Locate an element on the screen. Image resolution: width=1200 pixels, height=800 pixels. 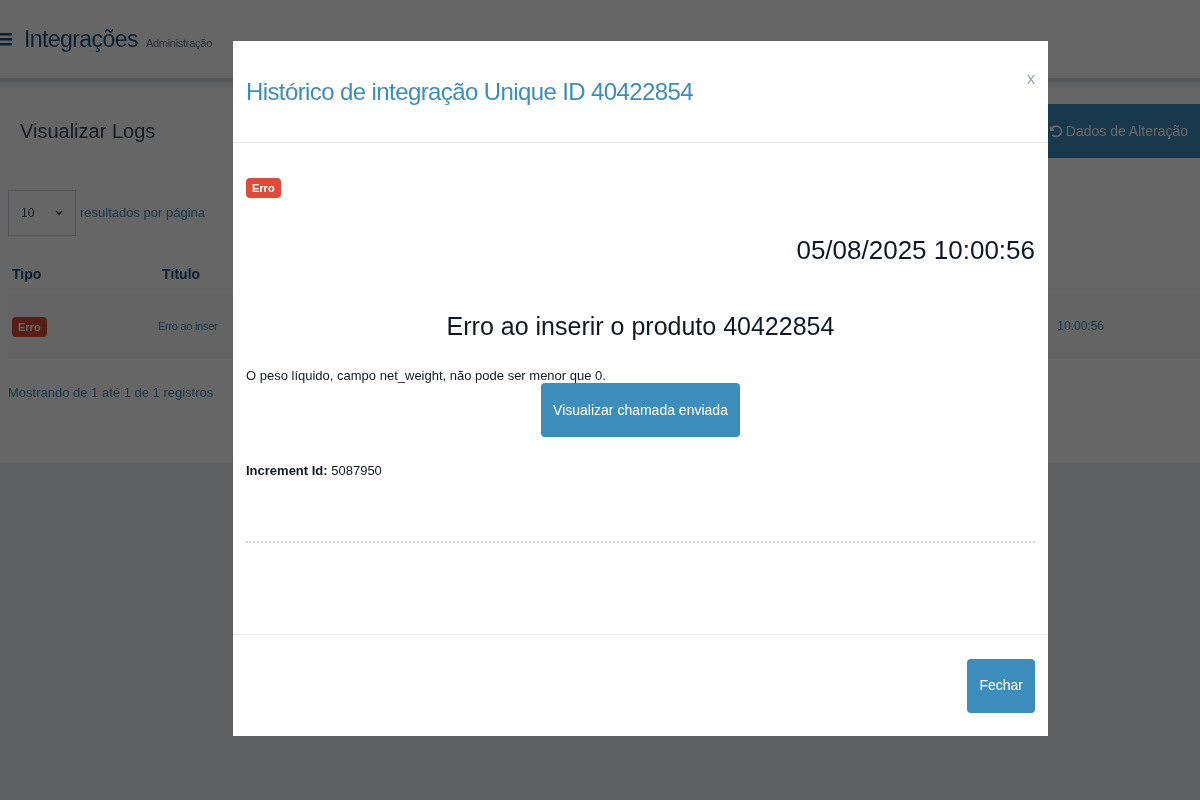
caret-icon is located at coordinates (59, 213).